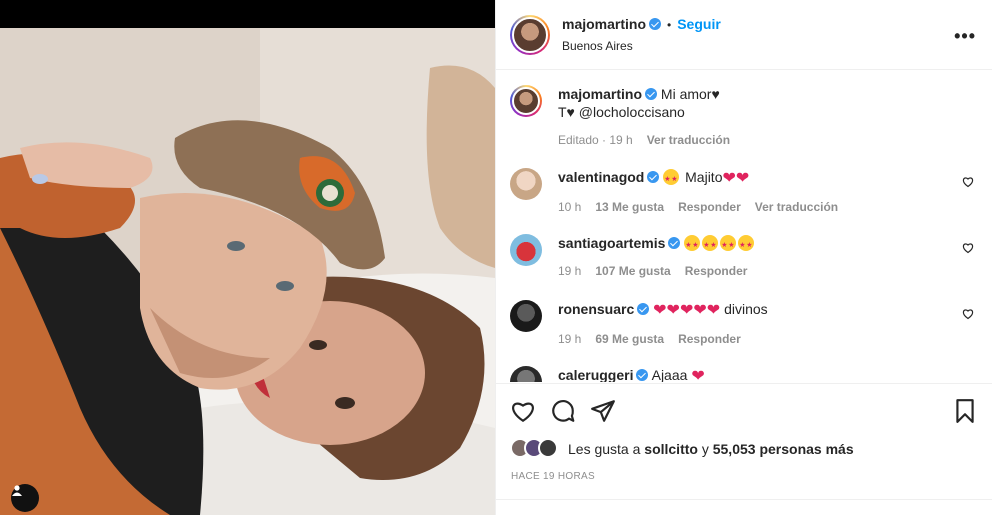  Describe the element at coordinates (688, 140) in the screenshot. I see `caption-translate-link: Ver traducción` at that location.